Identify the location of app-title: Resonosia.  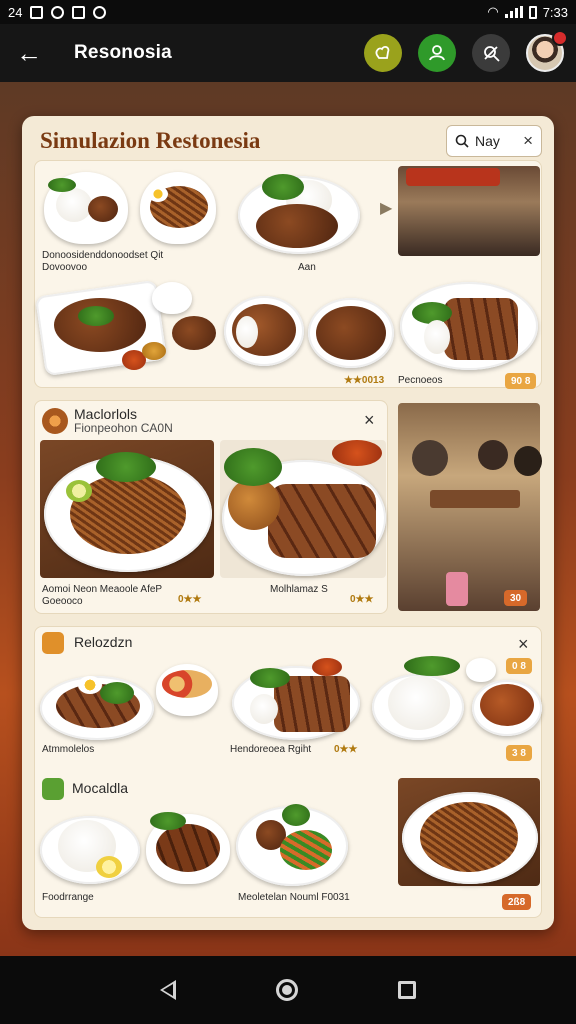
(123, 52).